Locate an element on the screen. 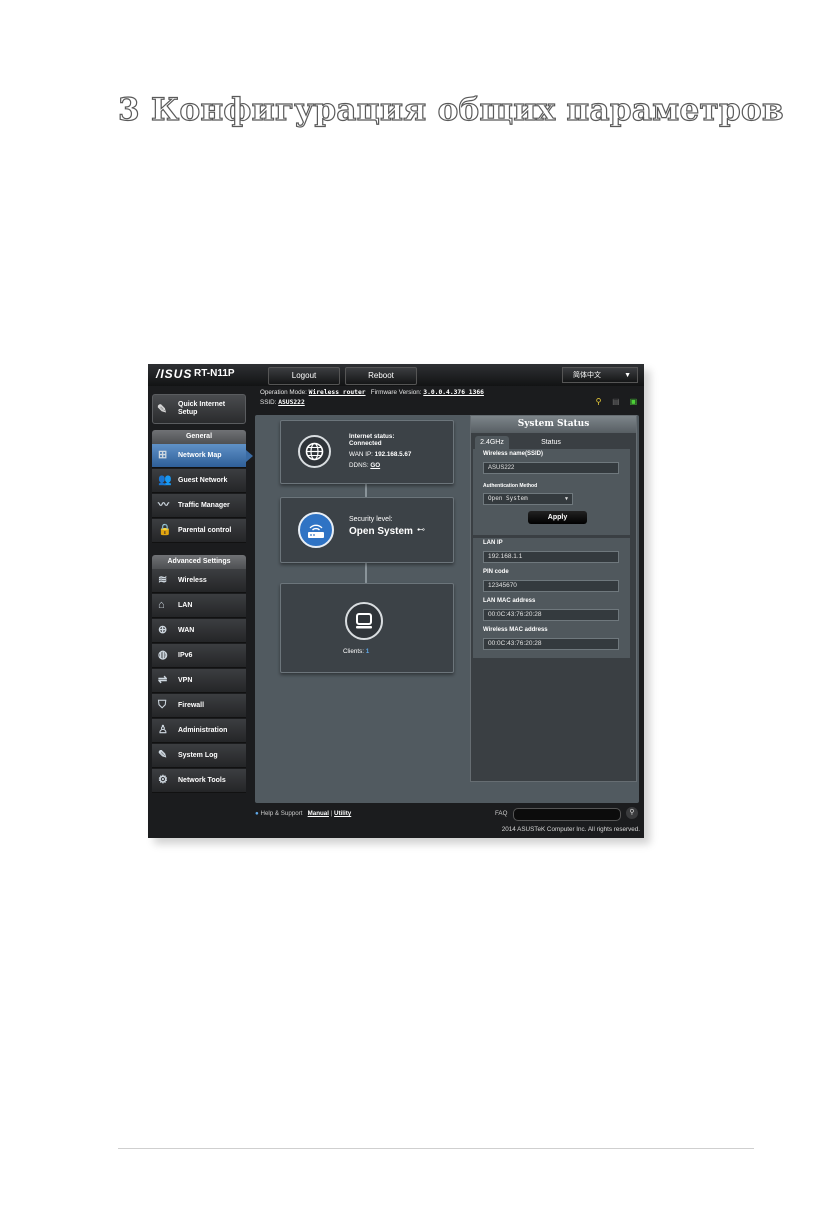 This screenshot has height=1230, width=828. utility-link: Utility is located at coordinates (342, 813).